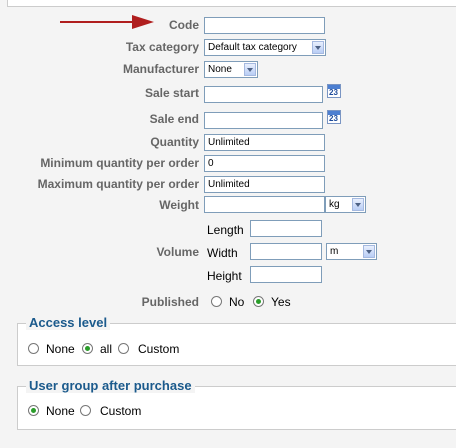 The width and height of the screenshot is (456, 448). Describe the element at coordinates (286, 228) in the screenshot. I see `length-input` at that location.